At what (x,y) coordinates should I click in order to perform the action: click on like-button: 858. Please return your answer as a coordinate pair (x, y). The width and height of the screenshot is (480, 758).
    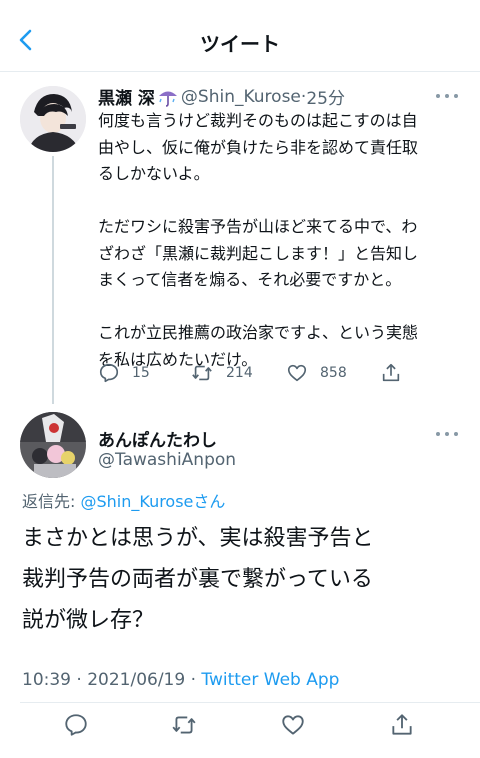
    Looking at the image, I should click on (316, 373).